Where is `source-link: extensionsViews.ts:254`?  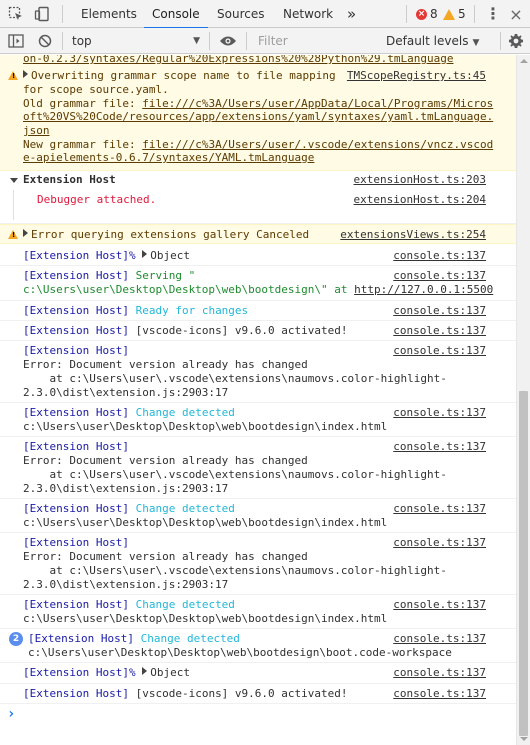
source-link: extensionsViews.ts:254 is located at coordinates (413, 234).